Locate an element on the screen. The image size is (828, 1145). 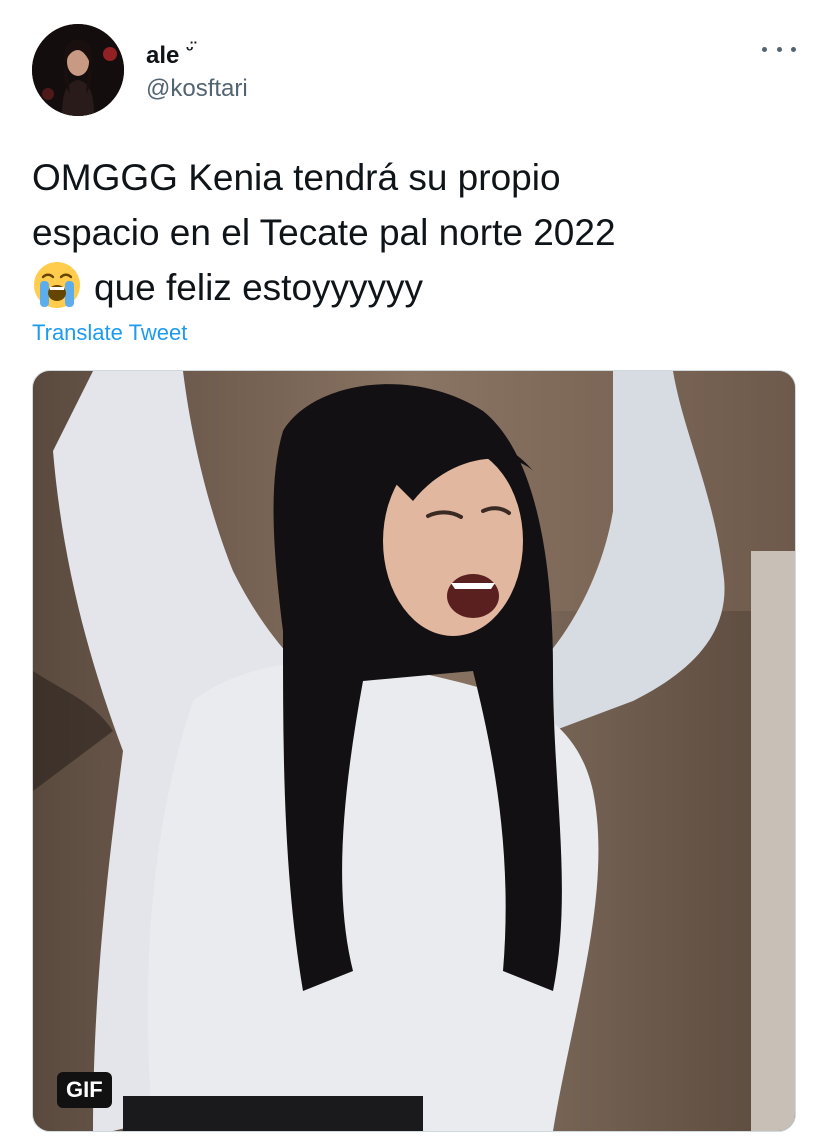
avatar-photo is located at coordinates (78, 70).